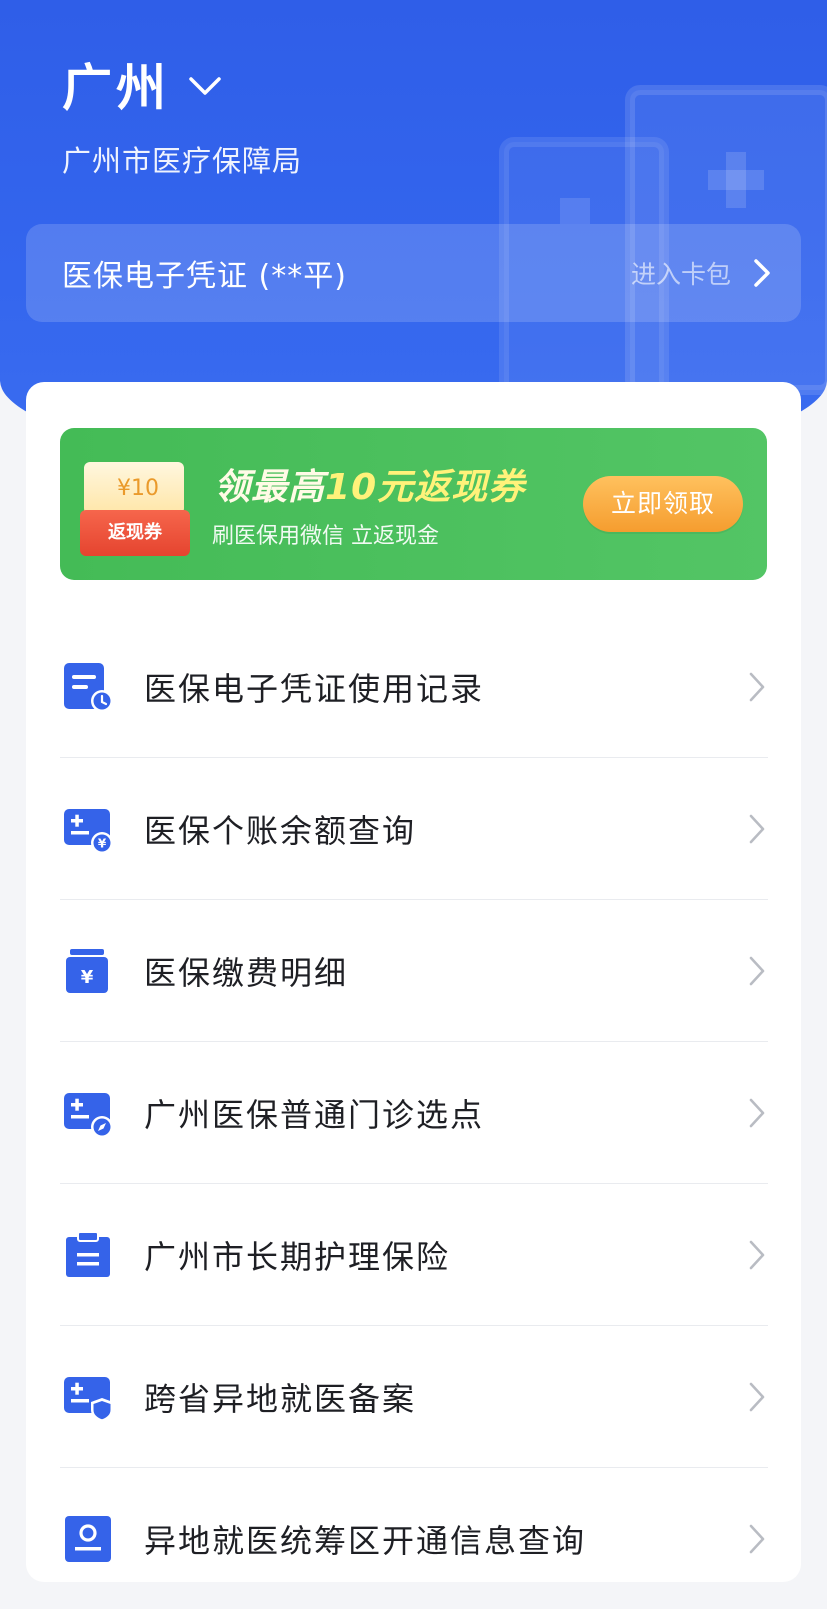  Describe the element at coordinates (280, 1398) in the screenshot. I see `menu-label: 跨省异地就医备案` at that location.